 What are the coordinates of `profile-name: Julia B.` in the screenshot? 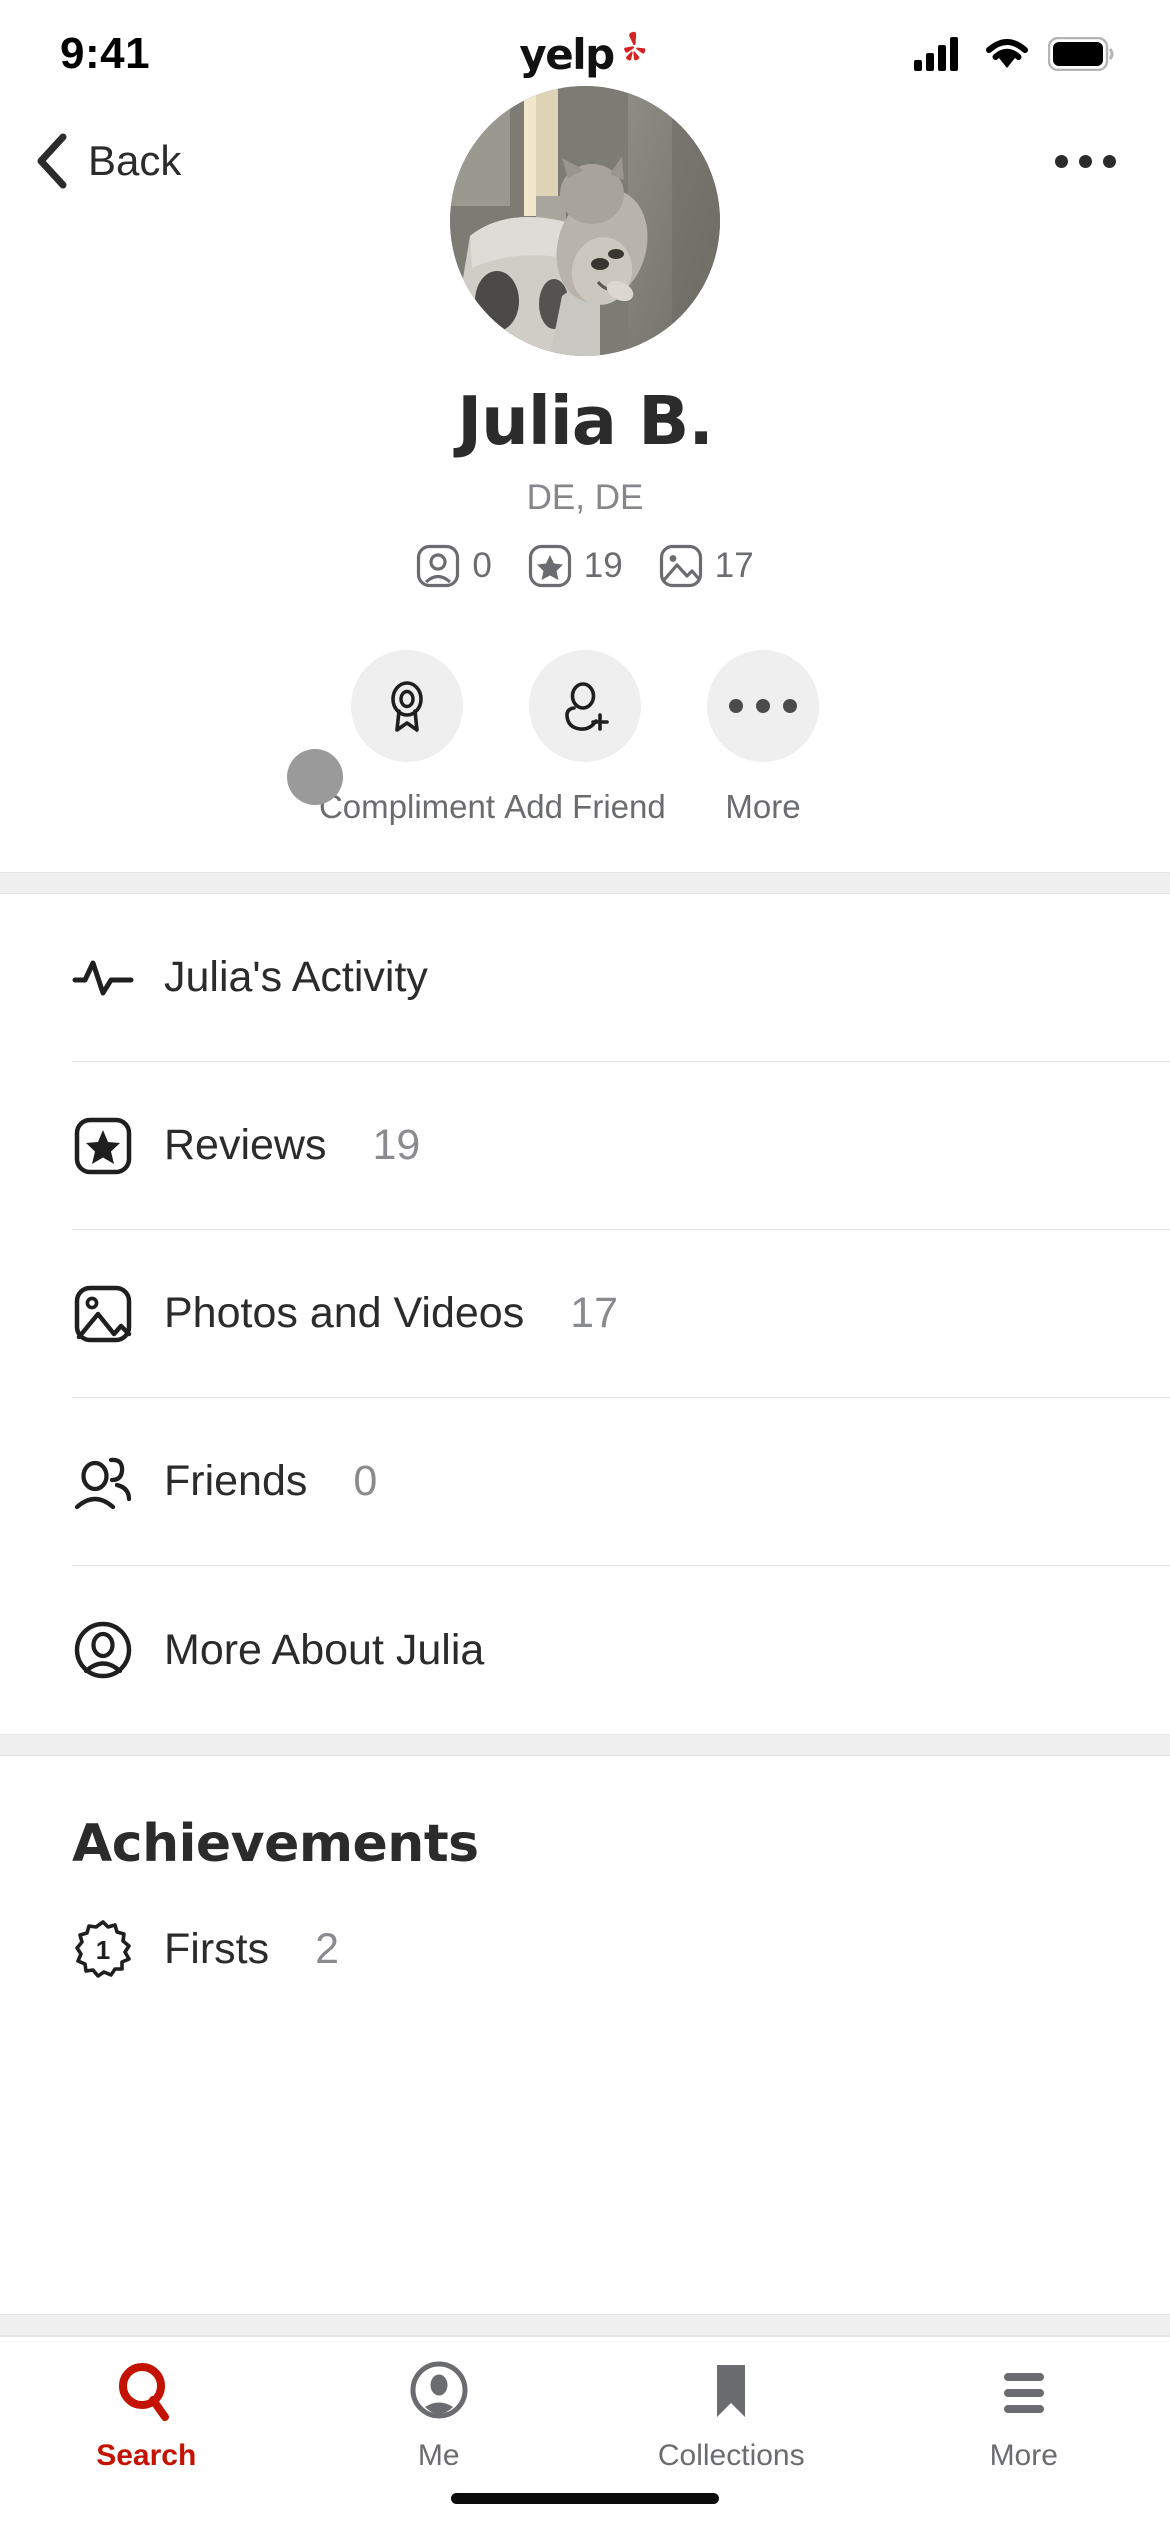 It's located at (585, 421).